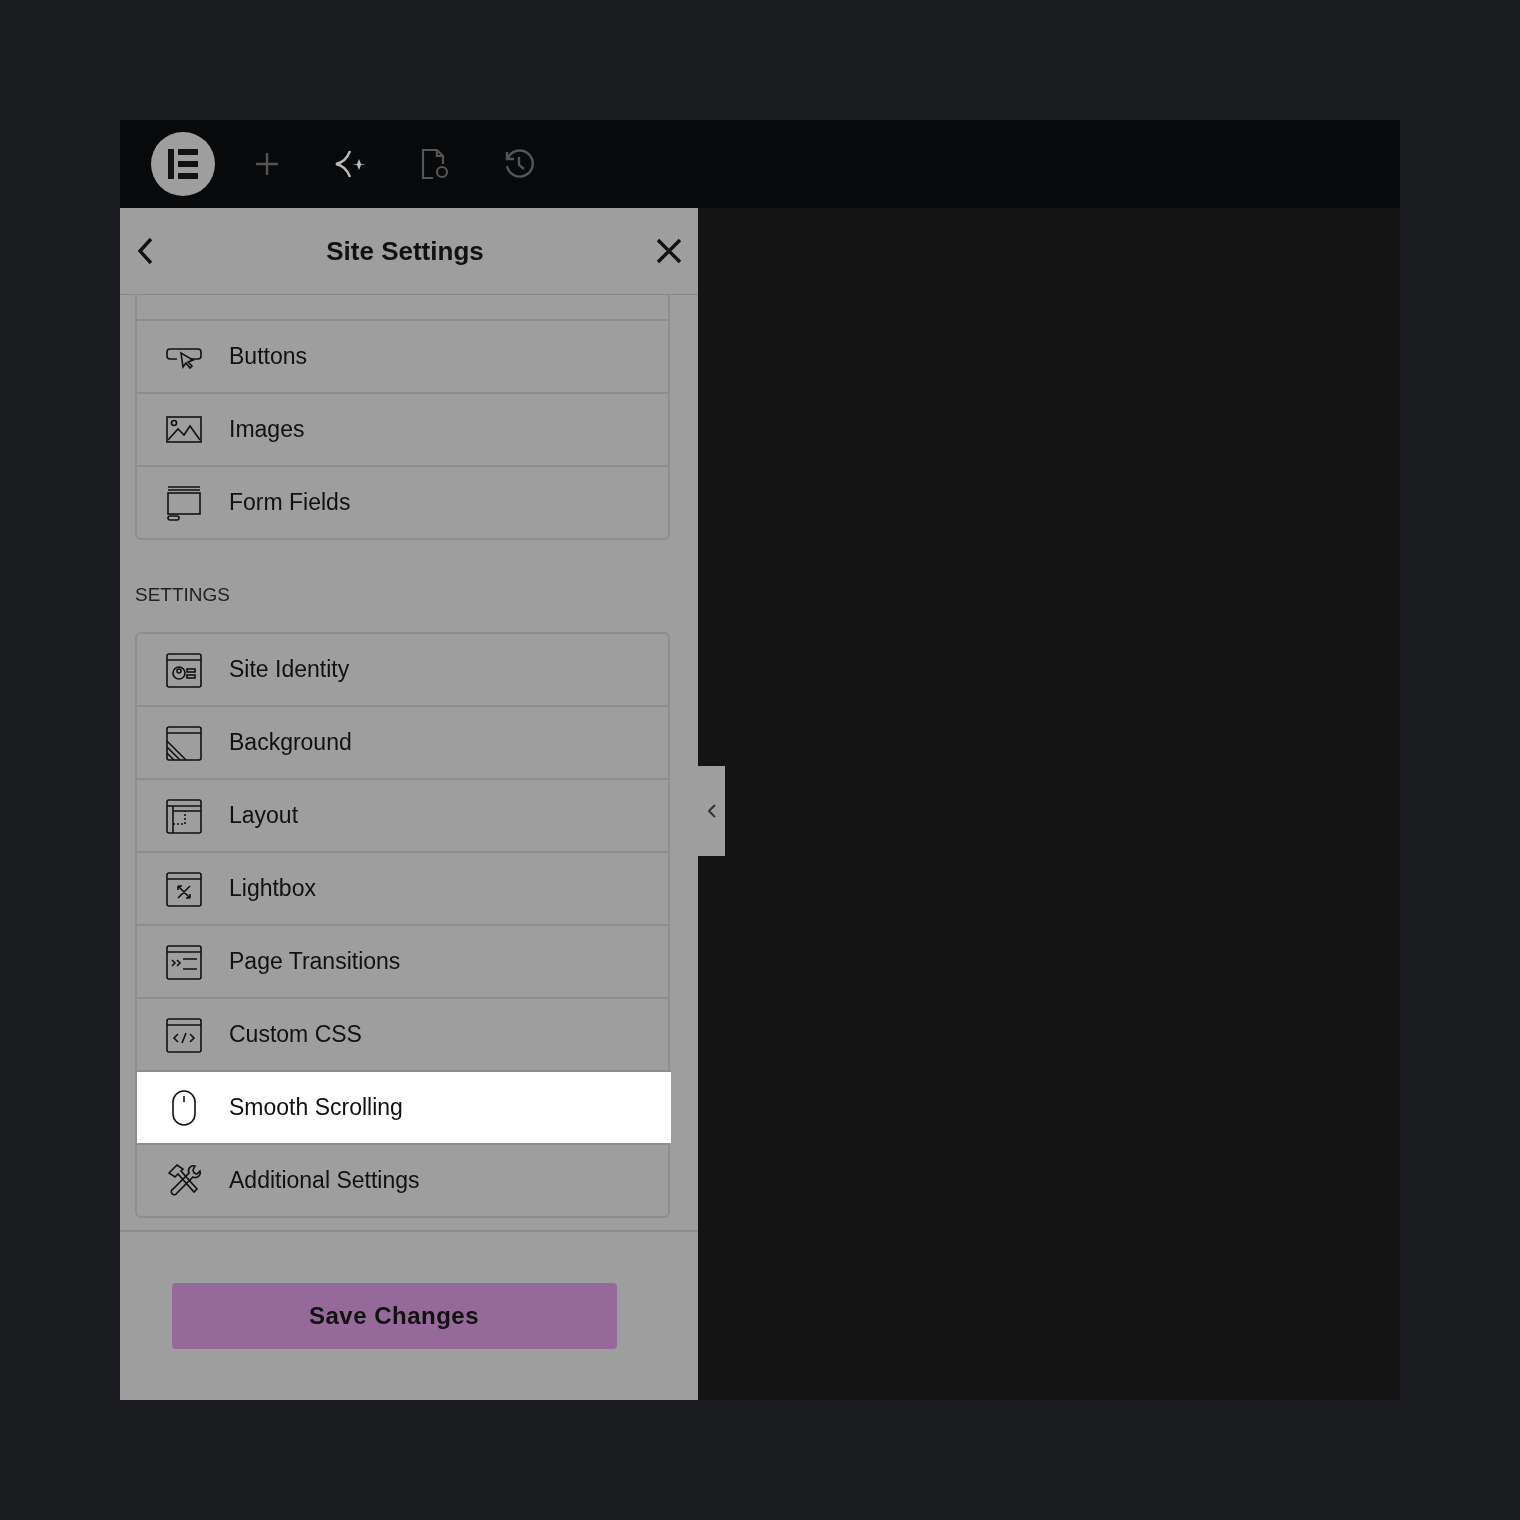 The height and width of the screenshot is (1520, 1520). I want to click on settings-item: Additional Settings, so click(402, 1179).